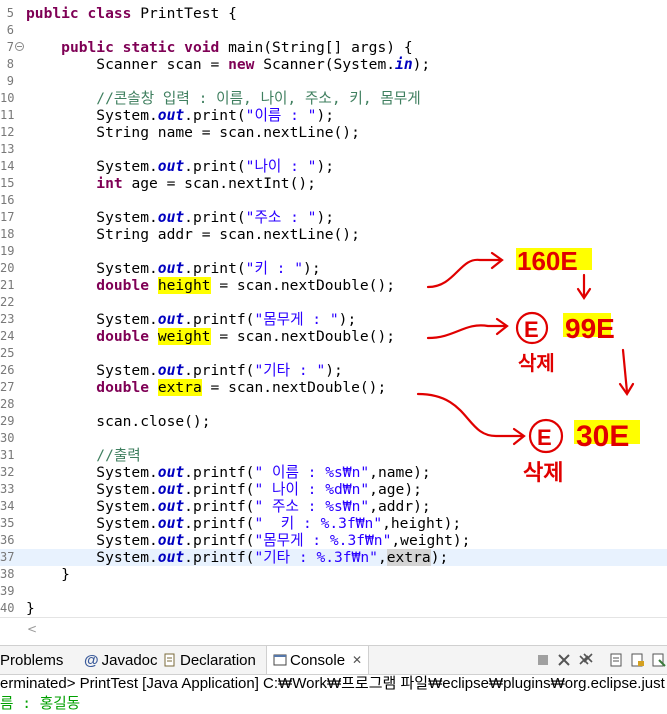 The image size is (667, 714). Describe the element at coordinates (323, 540) in the screenshot. I see `code-token: "몸무게 : %.3f₩n"` at that location.